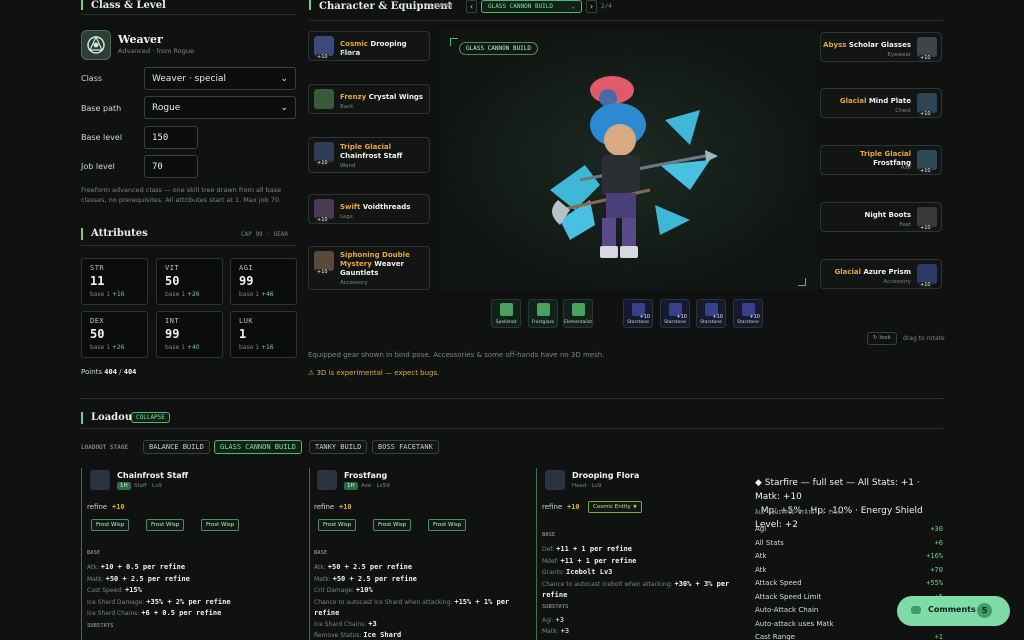  Describe the element at coordinates (322, 220) in the screenshot. I see `item-level: +10` at that location.